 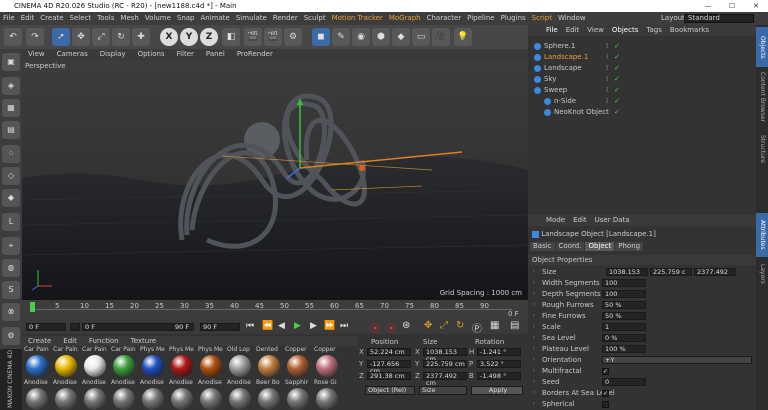 What do you see at coordinates (566, 57) in the screenshot?
I see `object-name: Landscape.1` at bounding box center [566, 57].